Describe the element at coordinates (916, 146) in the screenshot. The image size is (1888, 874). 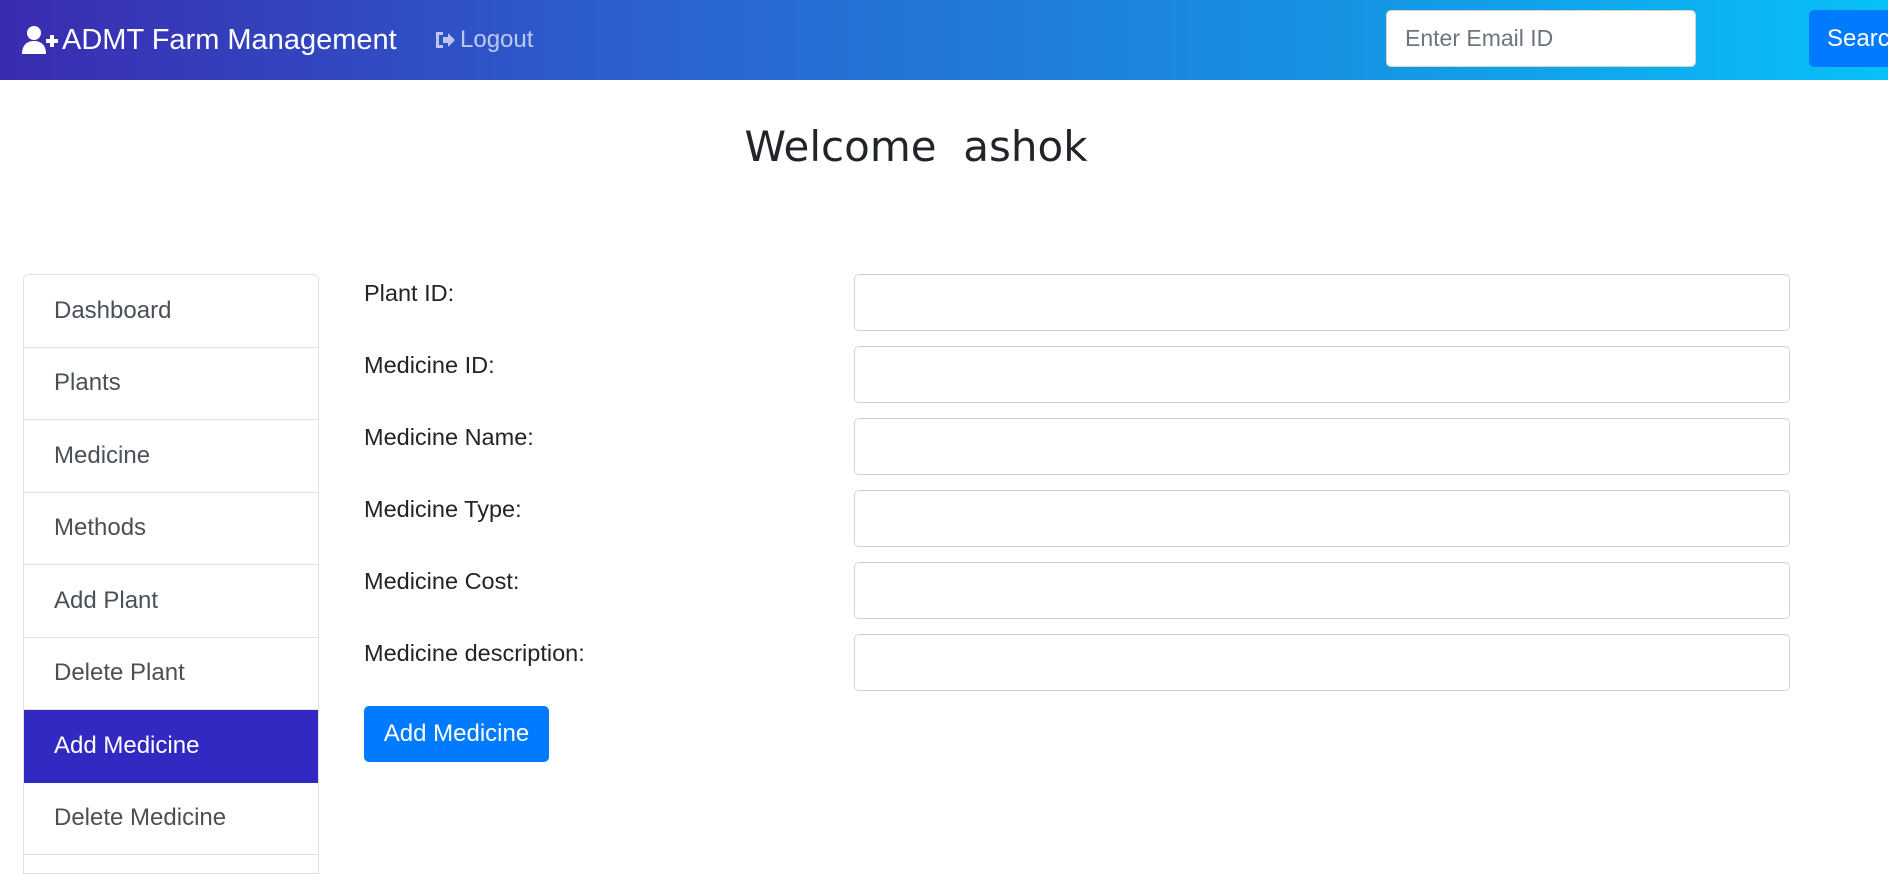
I see `welcome-heading: Welcome ashok` at that location.